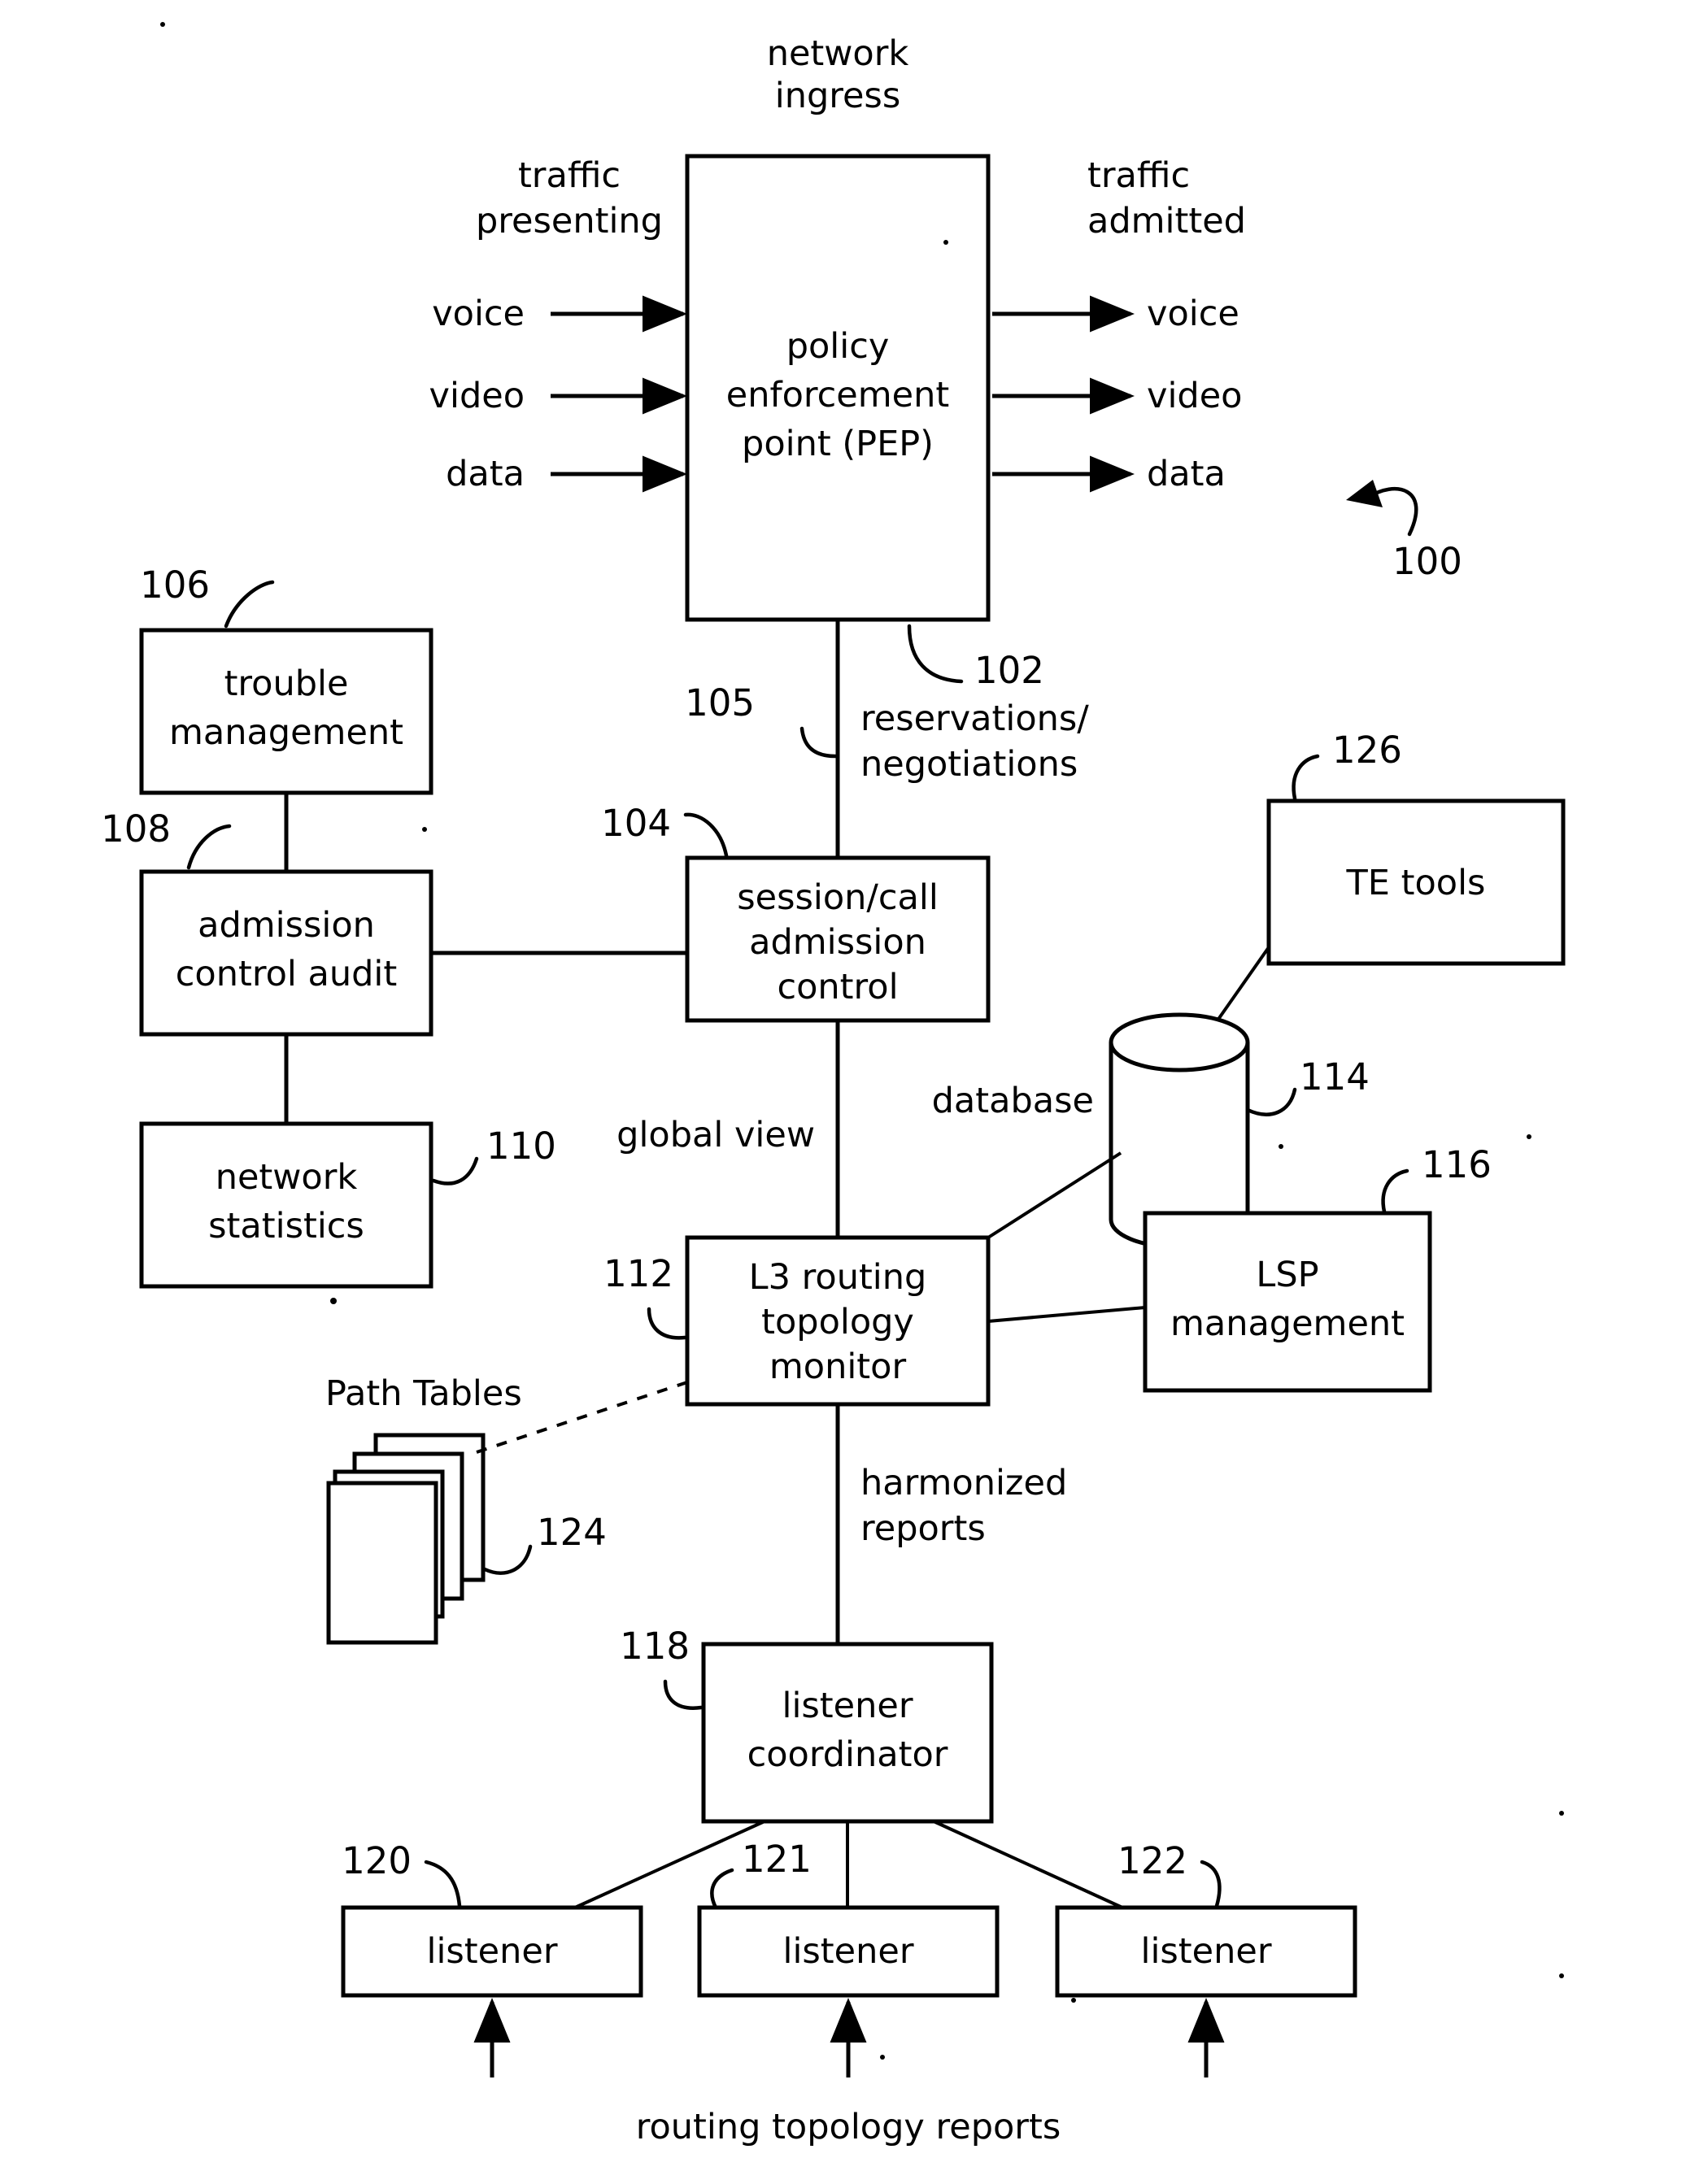 The height and width of the screenshot is (2184, 1699). I want to click on trouble-management-label-line2: management, so click(286, 733).